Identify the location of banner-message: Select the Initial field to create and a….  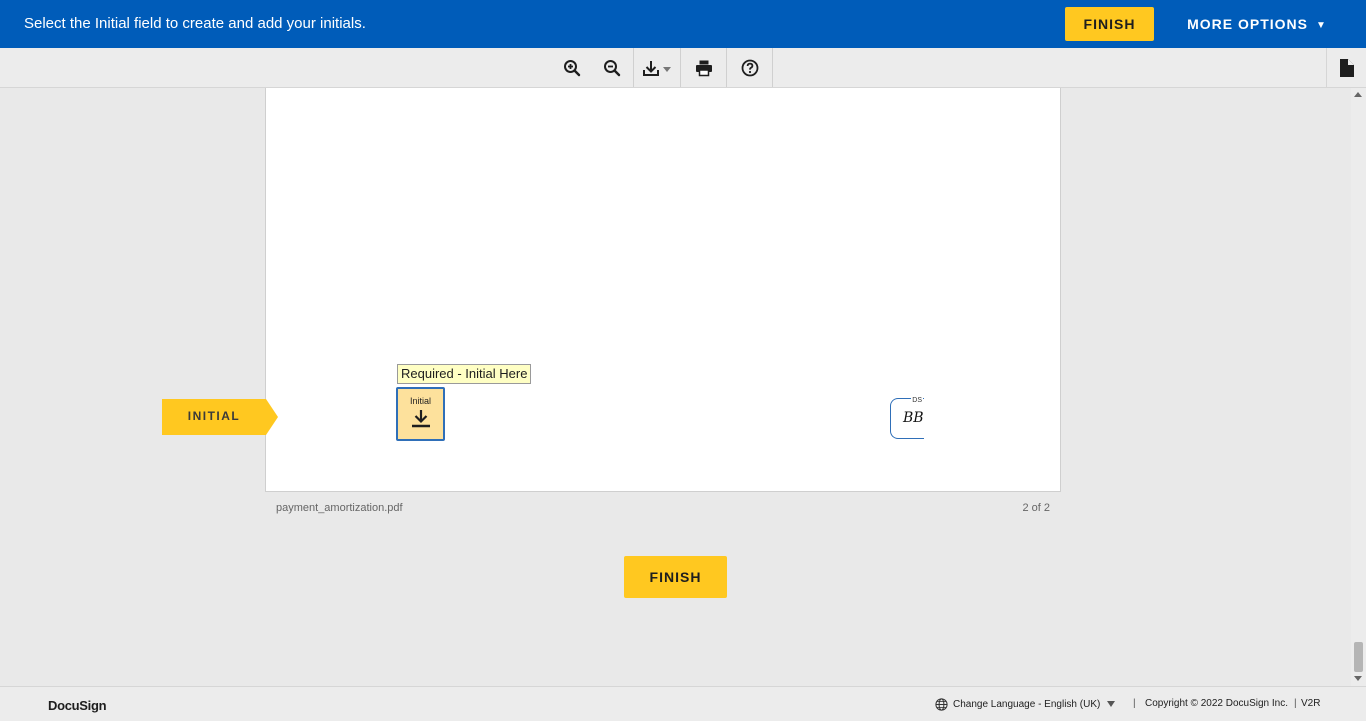
(195, 23).